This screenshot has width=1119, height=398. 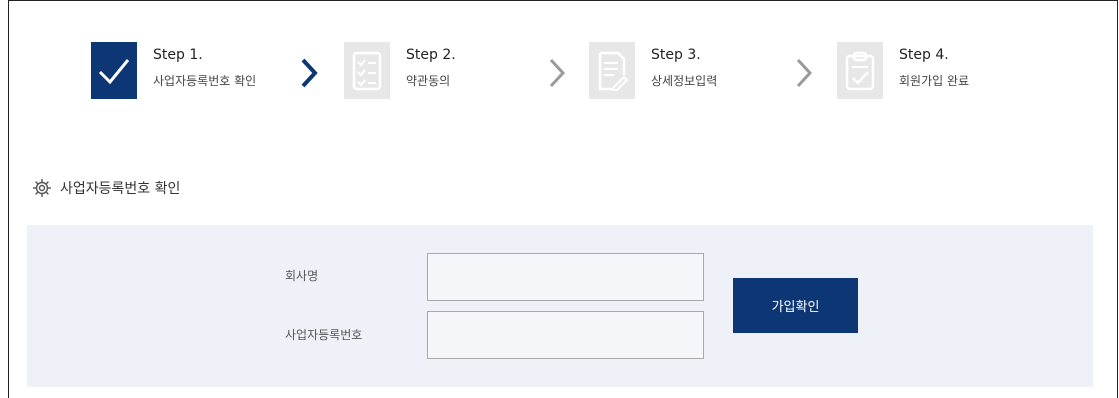 I want to click on step-1: Step 1. 사업자등록번호 확인, so click(x=173, y=70).